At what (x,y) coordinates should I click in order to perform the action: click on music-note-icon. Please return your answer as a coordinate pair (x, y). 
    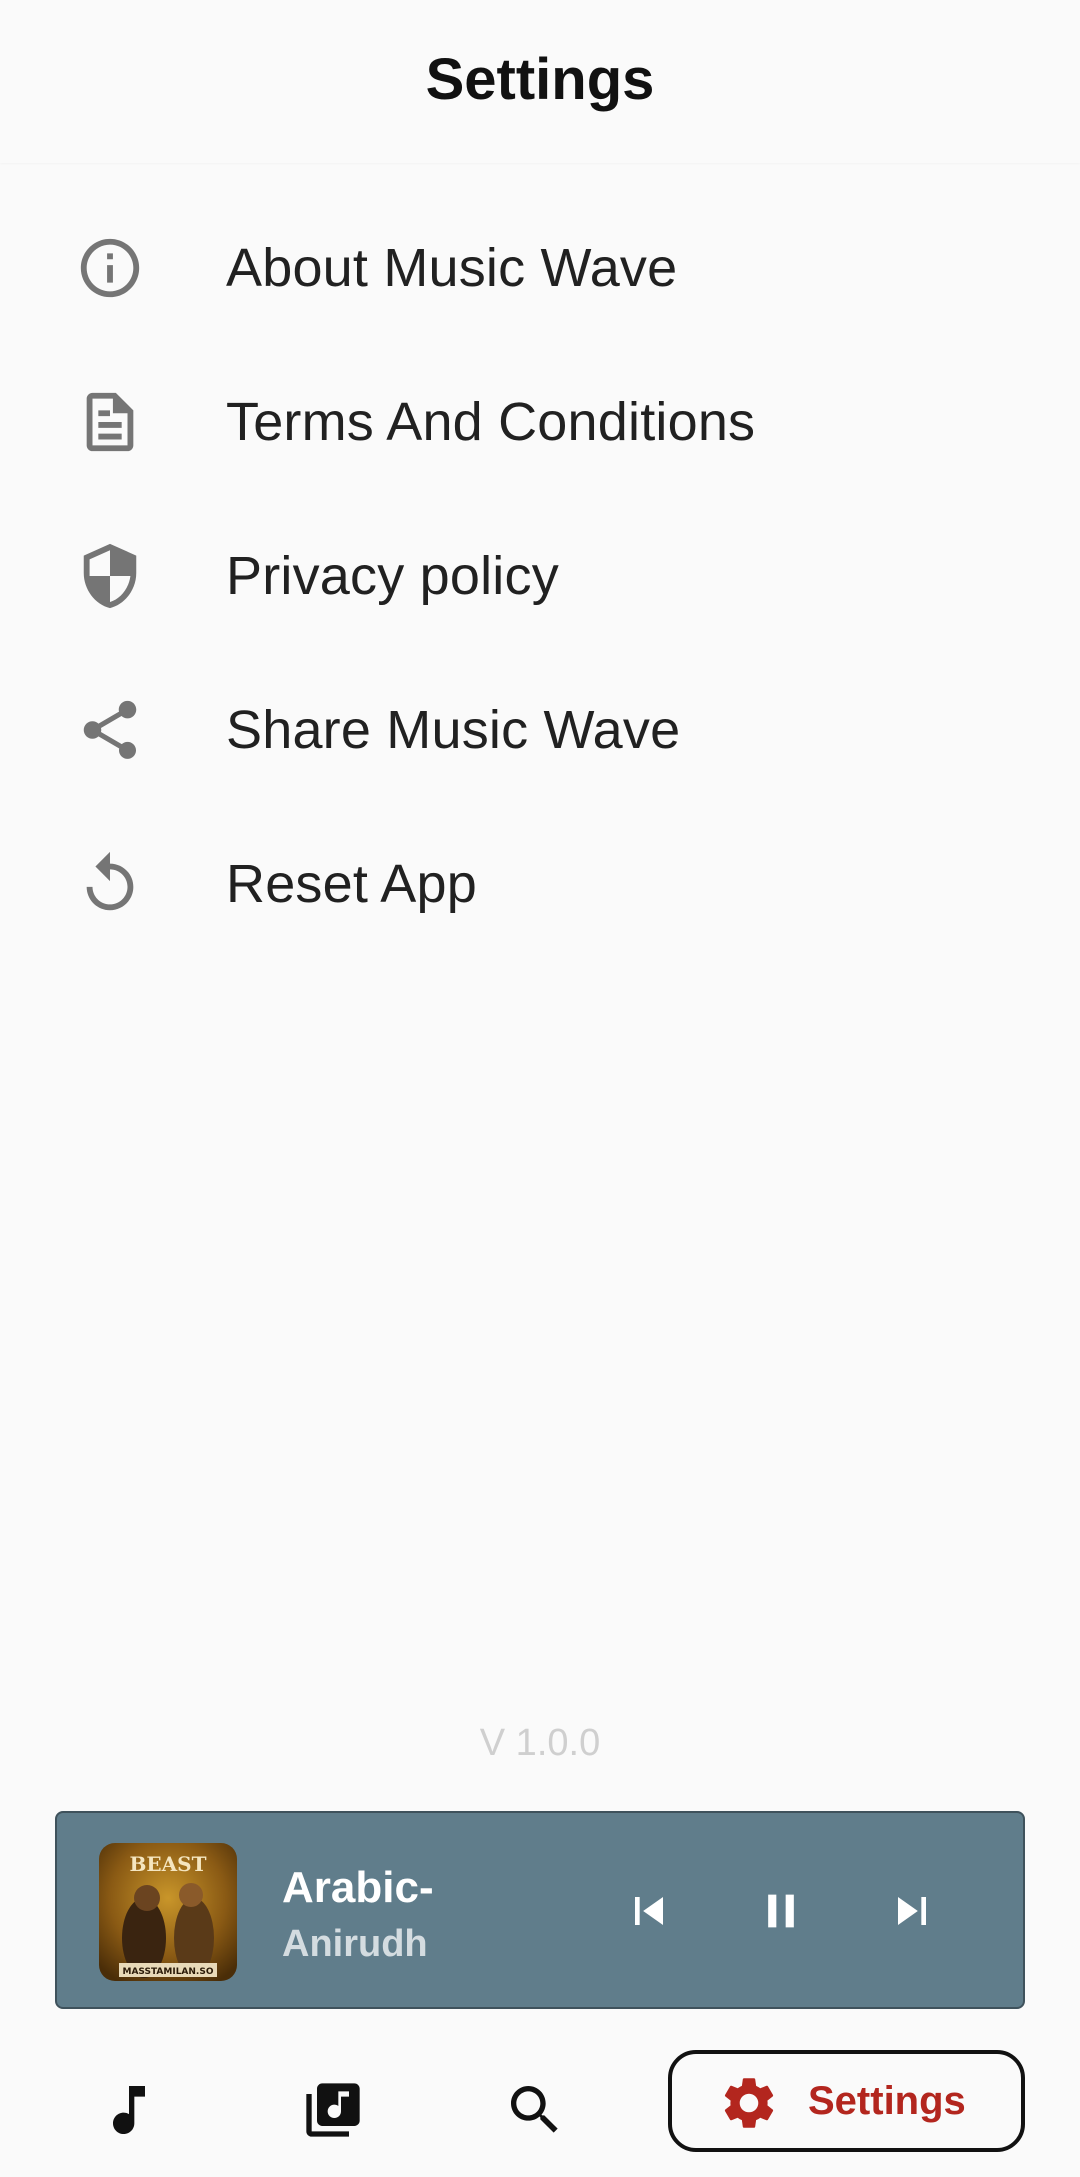
    Looking at the image, I should click on (129, 2110).